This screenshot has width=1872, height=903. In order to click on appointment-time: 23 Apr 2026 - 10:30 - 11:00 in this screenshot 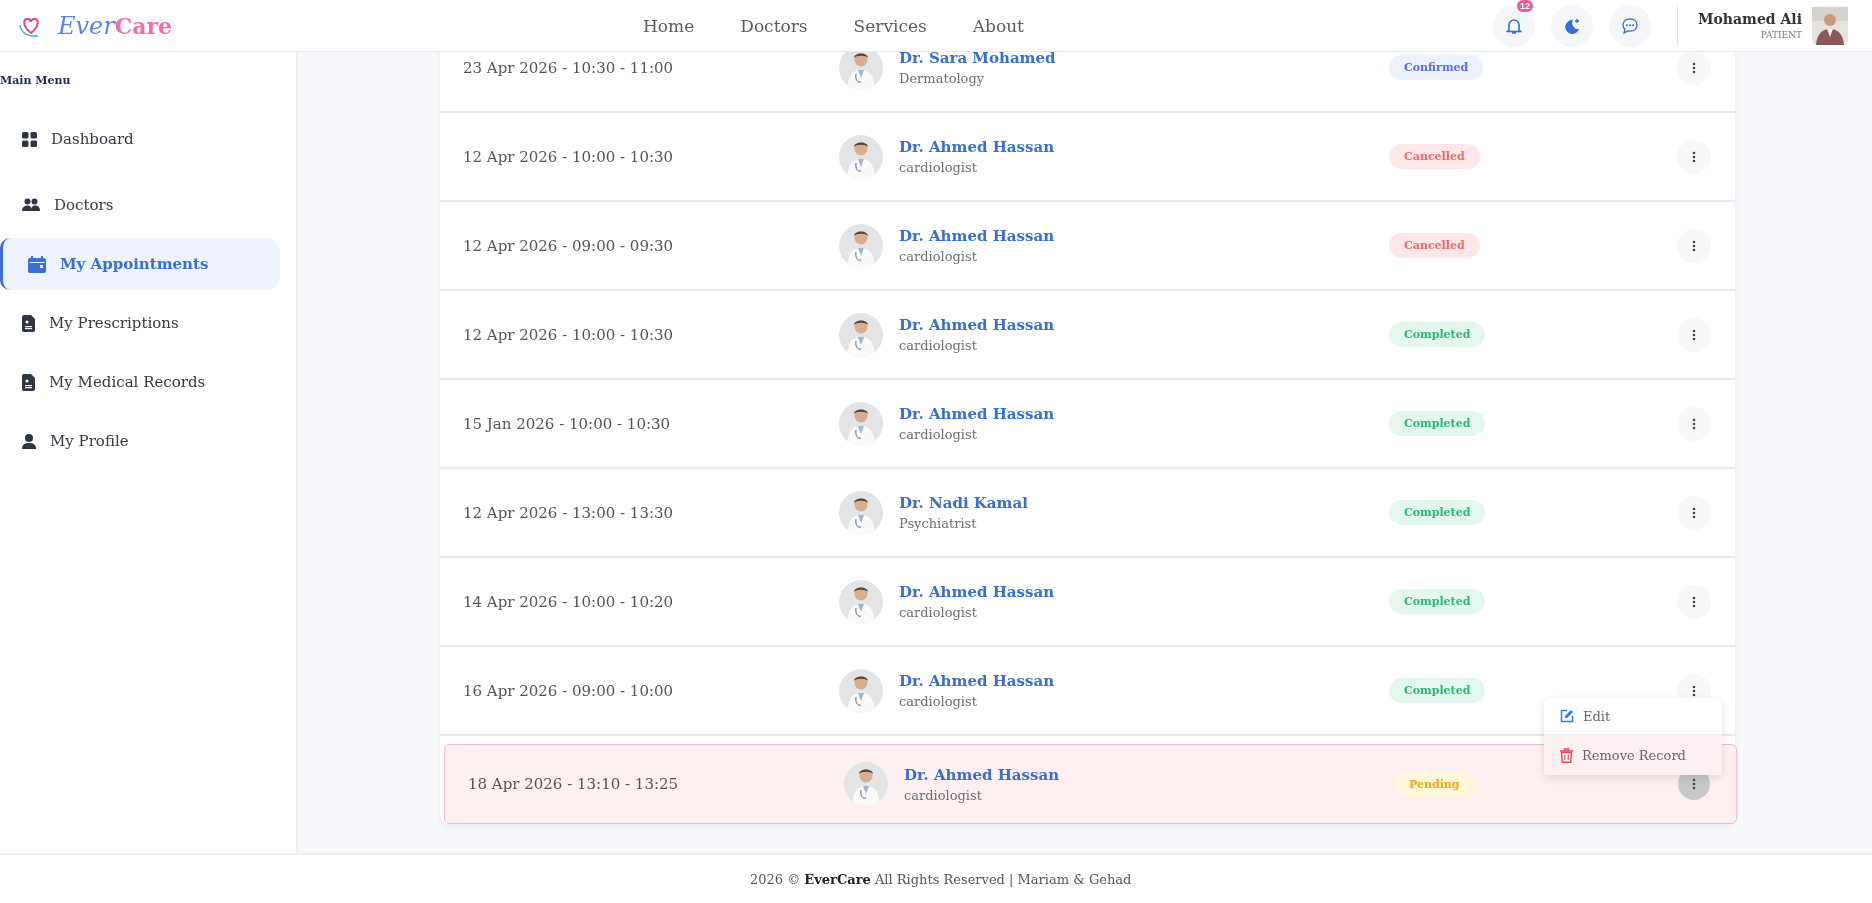, I will do `click(569, 67)`.